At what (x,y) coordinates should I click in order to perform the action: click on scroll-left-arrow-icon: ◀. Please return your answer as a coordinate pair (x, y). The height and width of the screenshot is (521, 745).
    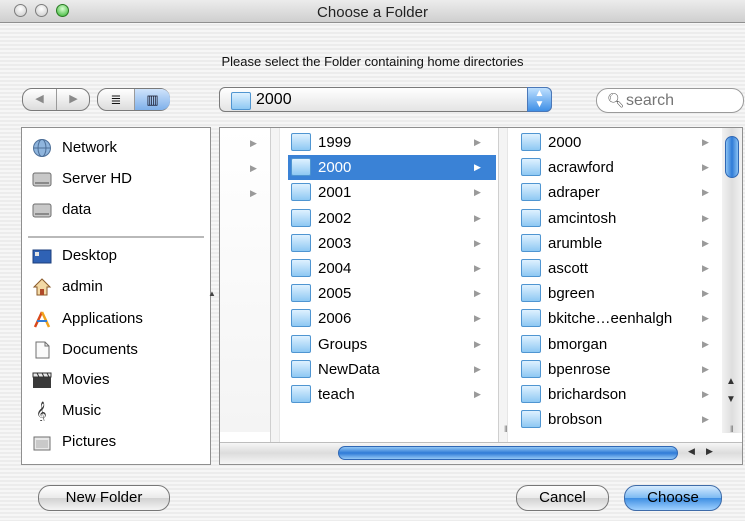
    Looking at the image, I should click on (691, 451).